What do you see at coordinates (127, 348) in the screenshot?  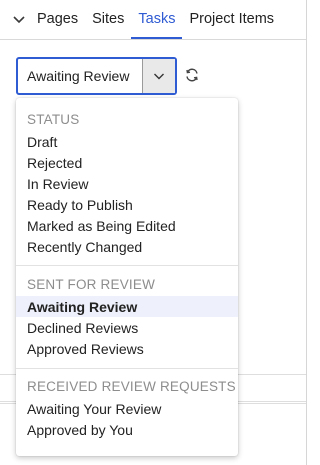 I see `menu-item-approved-reviews: Approved Reviews` at bounding box center [127, 348].